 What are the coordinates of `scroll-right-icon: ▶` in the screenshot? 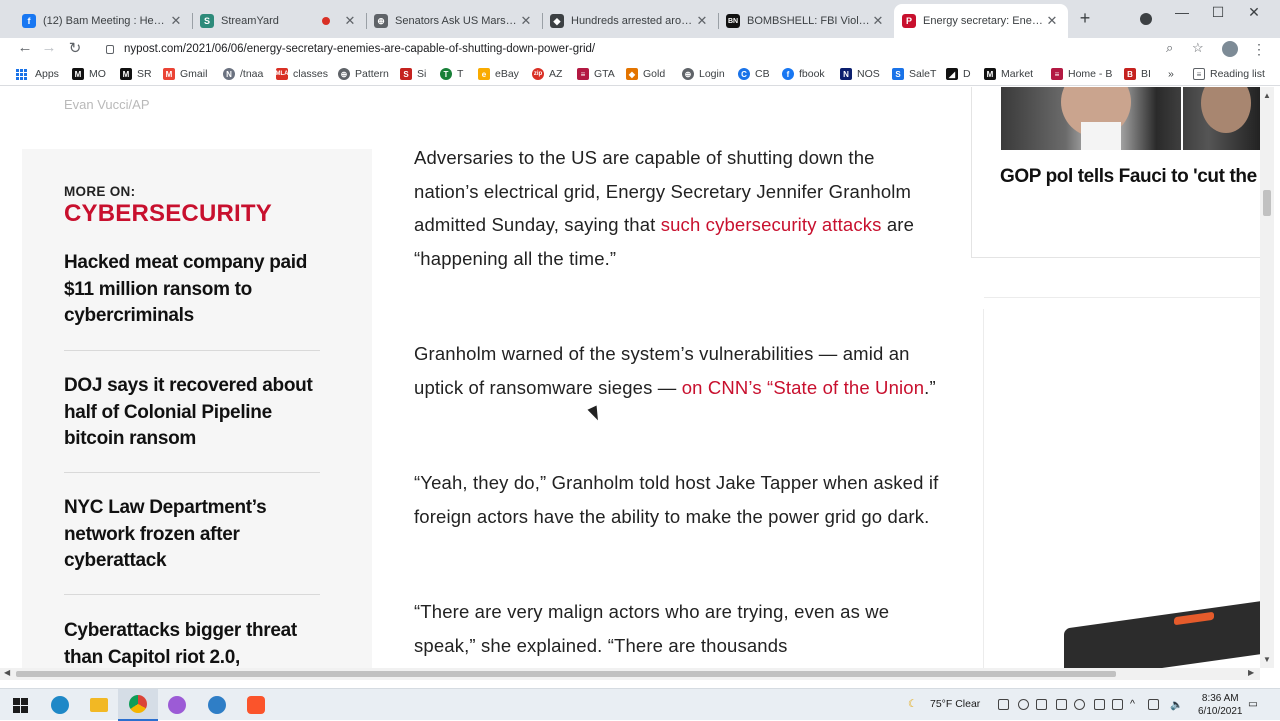 It's located at (1251, 672).